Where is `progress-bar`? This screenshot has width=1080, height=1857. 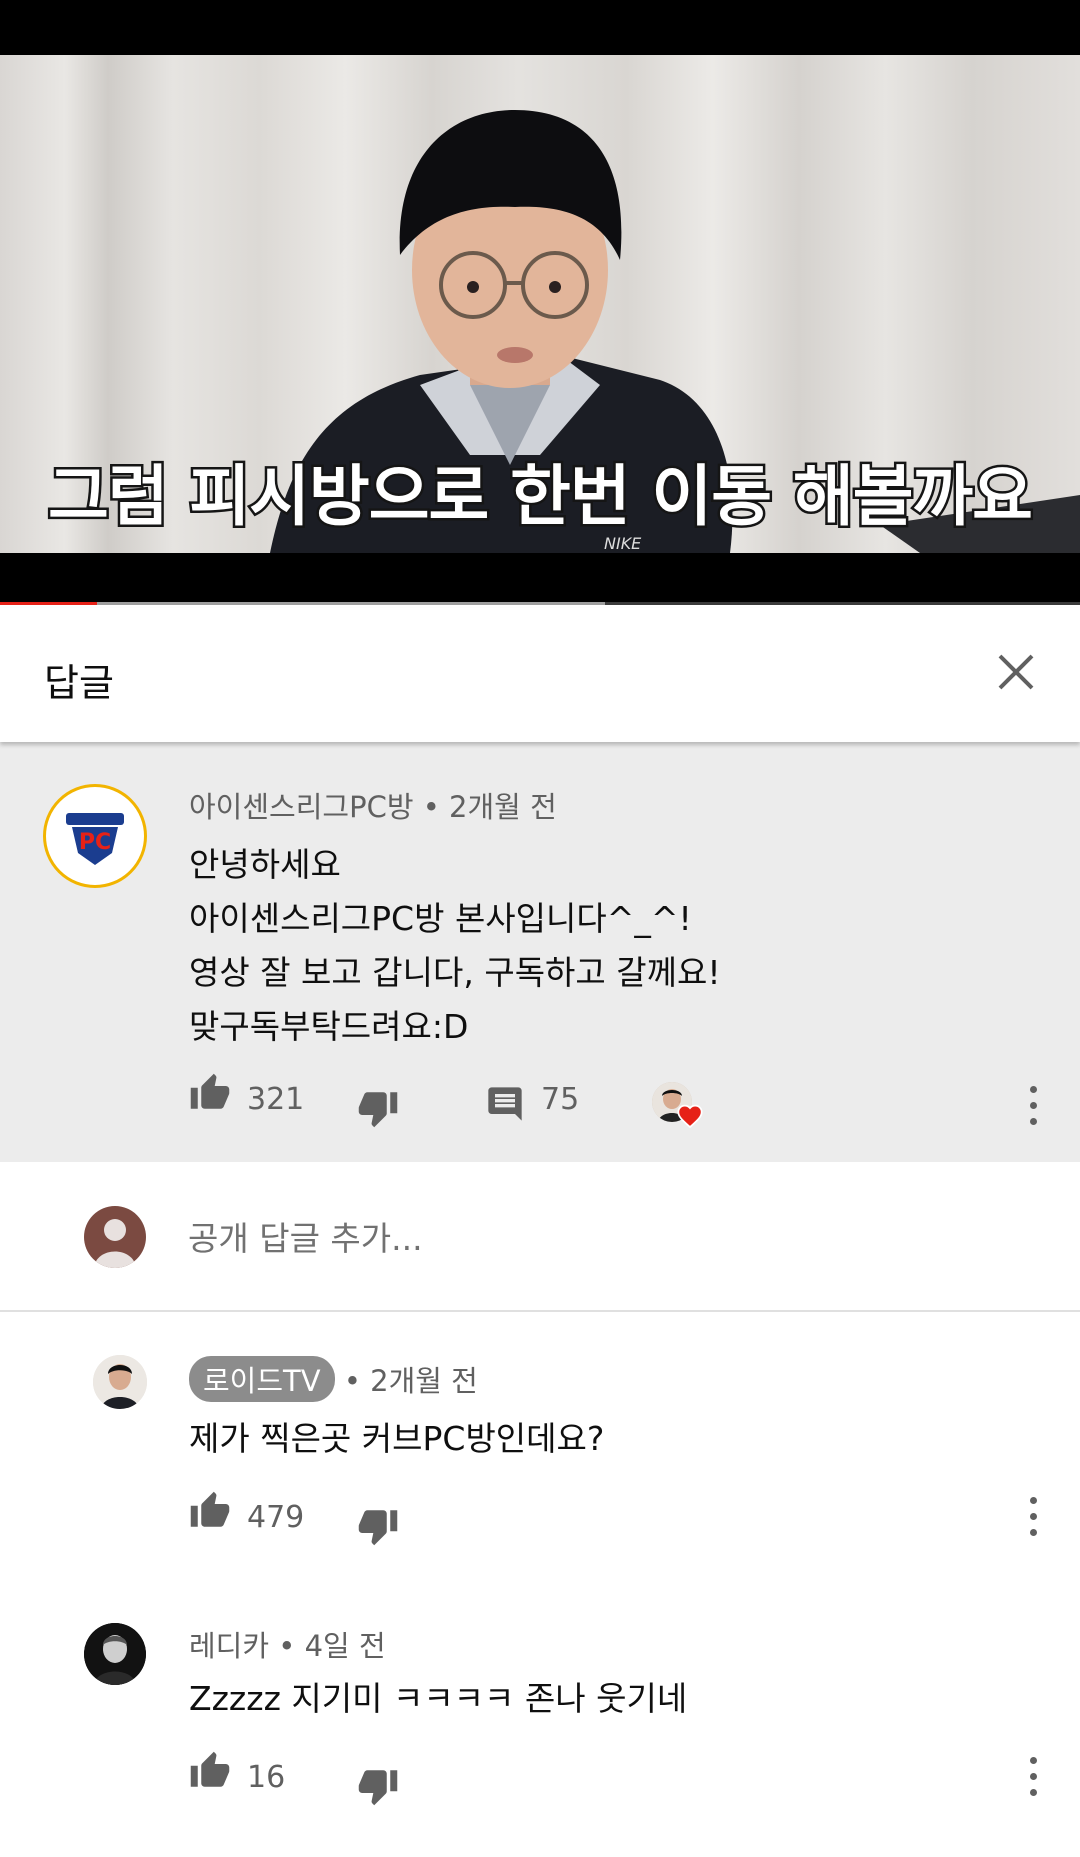
progress-bar is located at coordinates (540, 603).